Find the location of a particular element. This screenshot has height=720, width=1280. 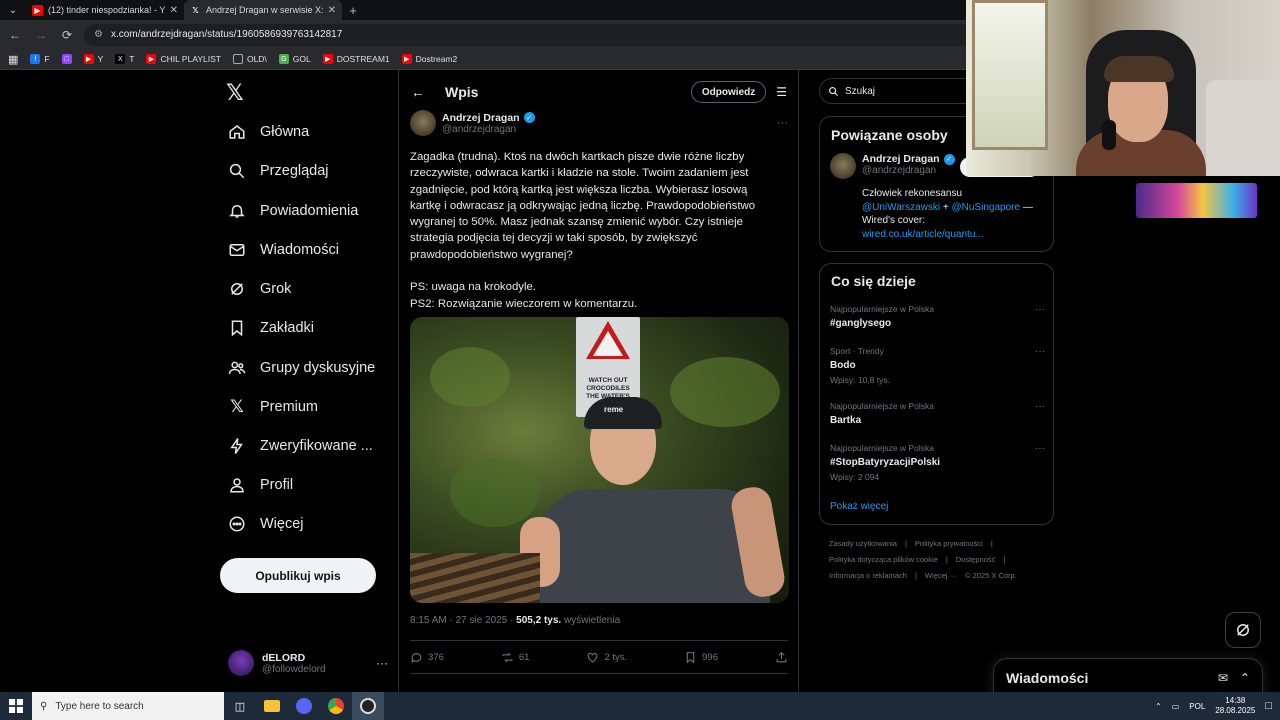

obs-icon is located at coordinates (368, 706).